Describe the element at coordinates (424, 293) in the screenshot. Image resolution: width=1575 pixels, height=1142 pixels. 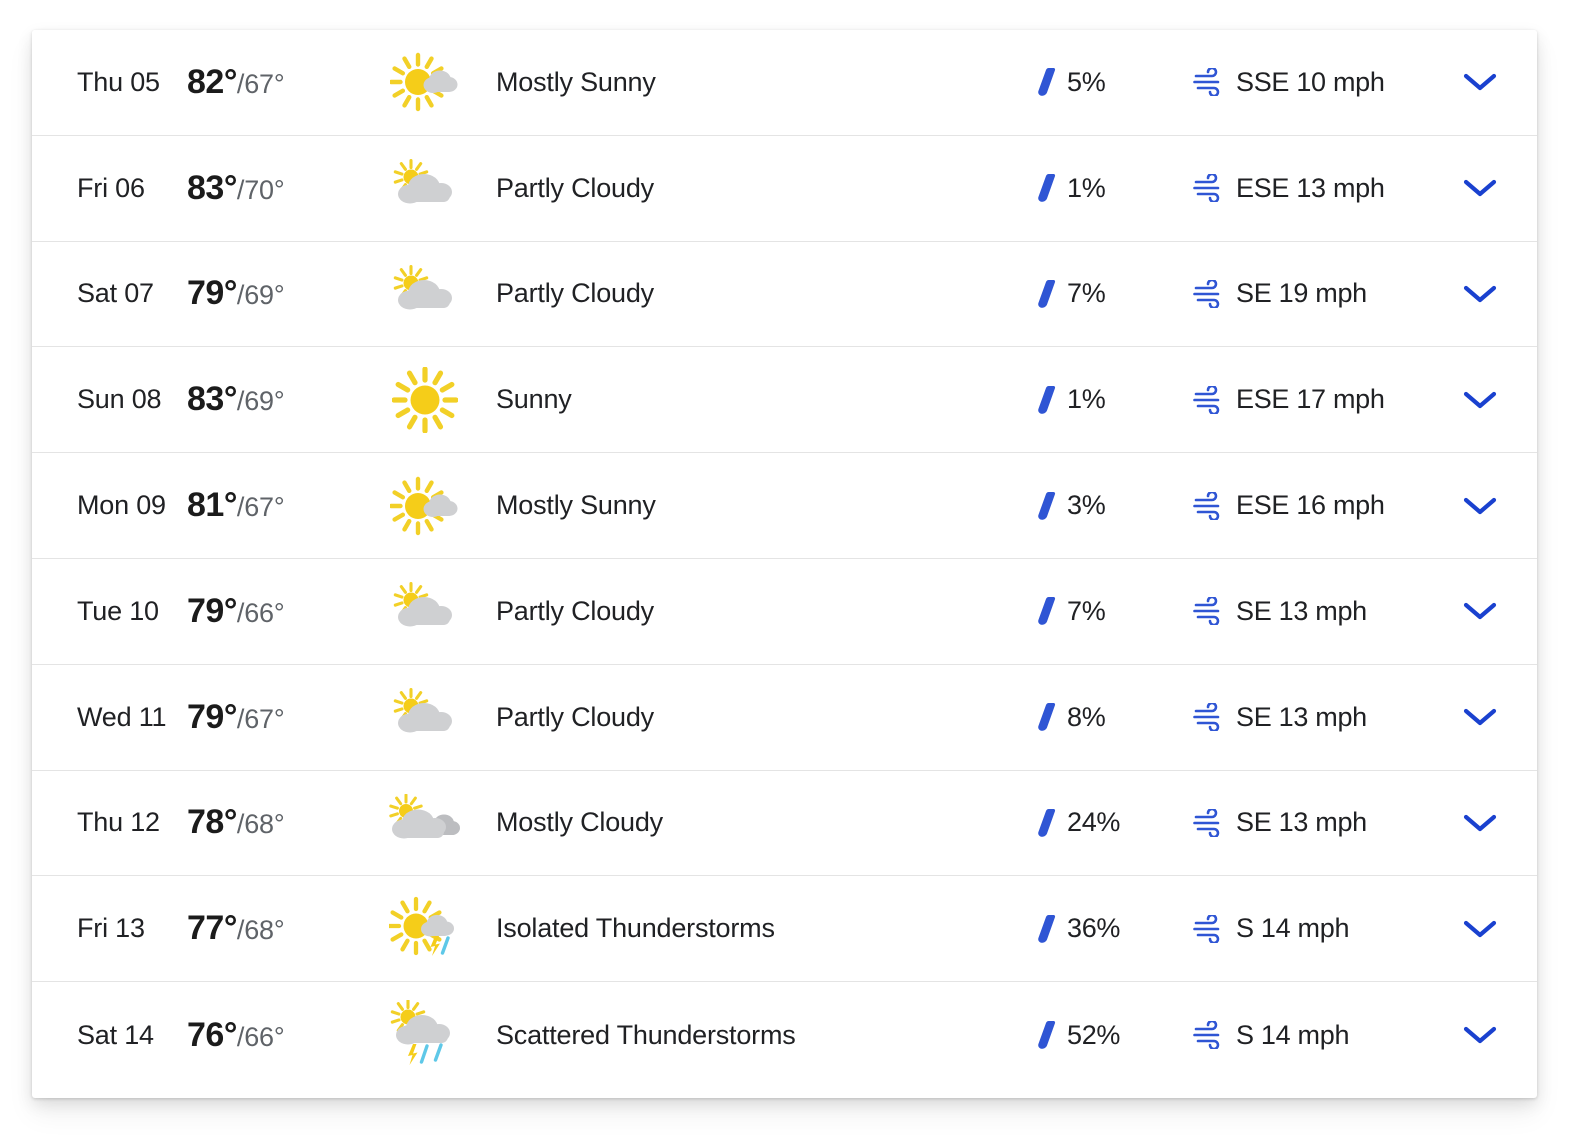
I see `weather-condition-icon-partly-cloudy` at that location.